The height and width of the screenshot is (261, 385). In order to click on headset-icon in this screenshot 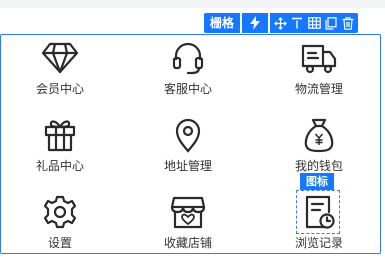, I will do `click(188, 58)`.